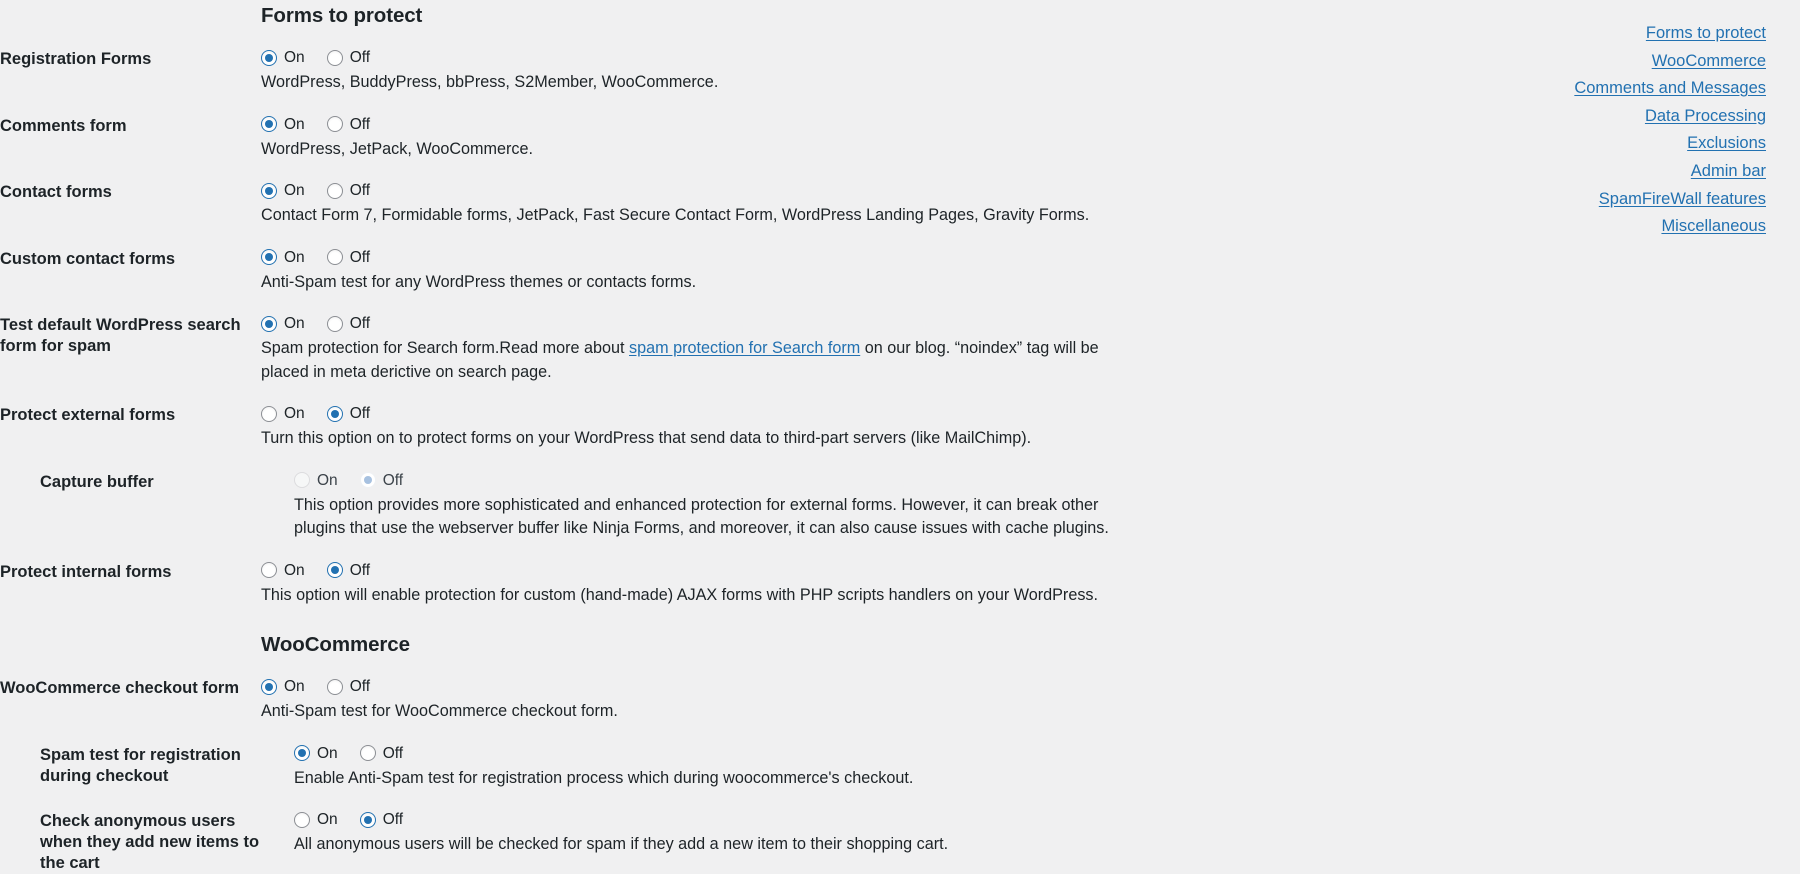  I want to click on anchor-link-miscellaneous: Miscellaneous, so click(1601, 227).